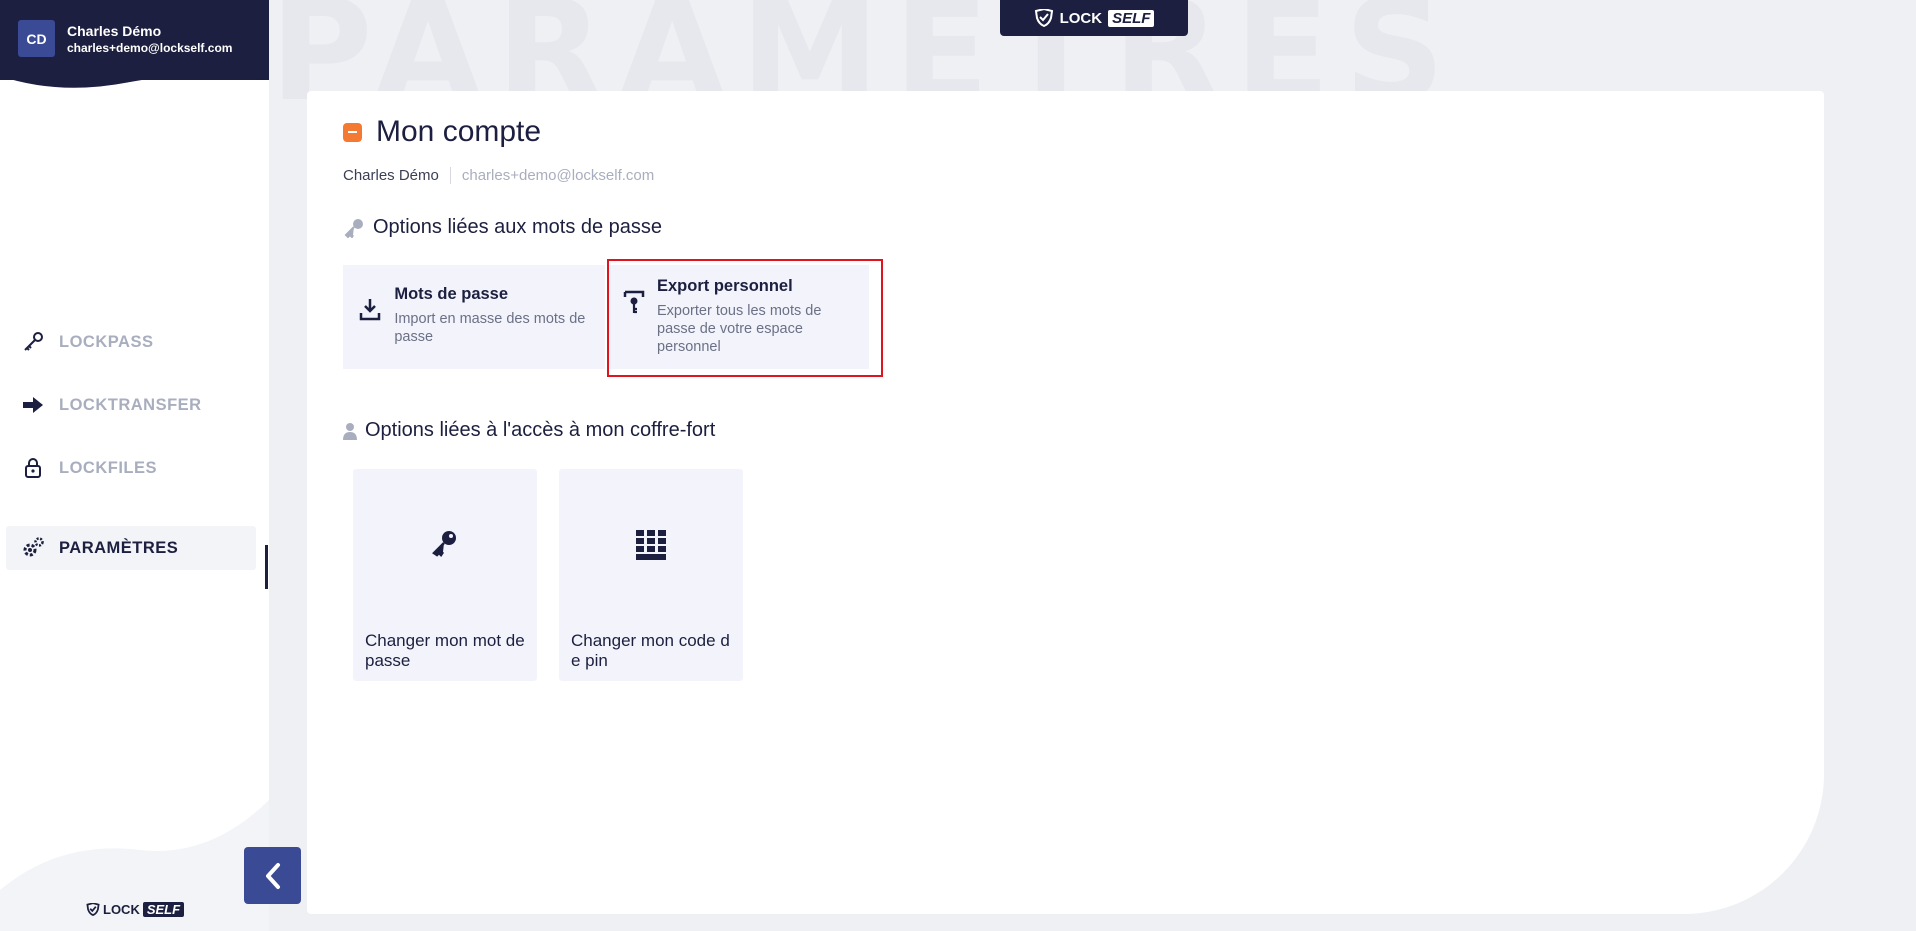 The height and width of the screenshot is (931, 1916). I want to click on sidebar-item-locktransfer: LOCKTRANSFER, so click(134, 405).